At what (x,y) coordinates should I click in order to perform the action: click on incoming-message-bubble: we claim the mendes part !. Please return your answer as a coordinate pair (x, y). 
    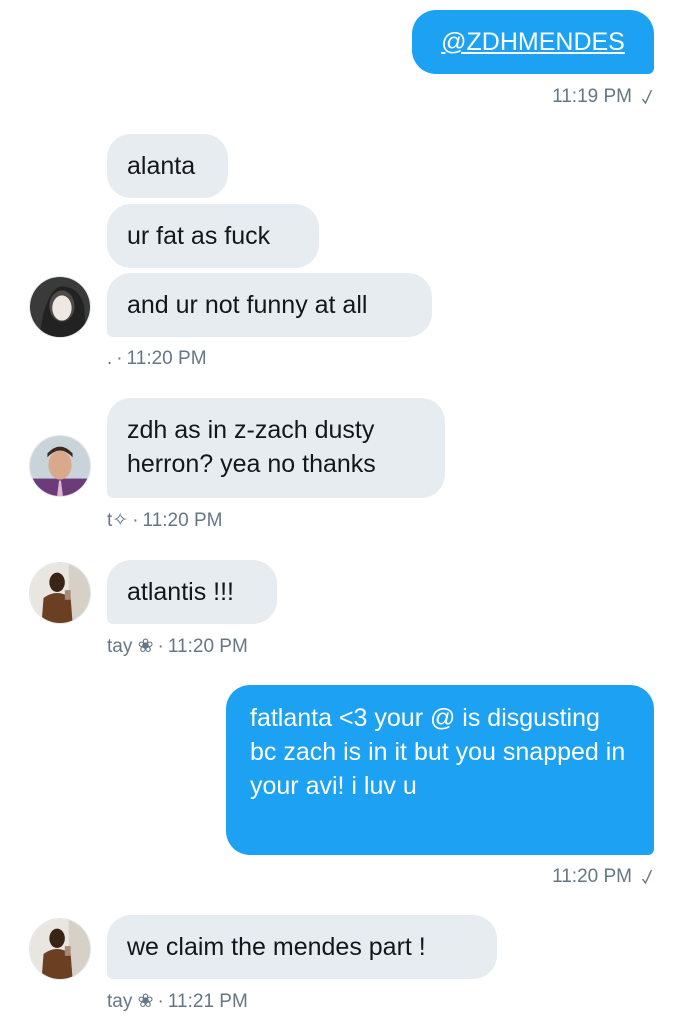
    Looking at the image, I should click on (302, 947).